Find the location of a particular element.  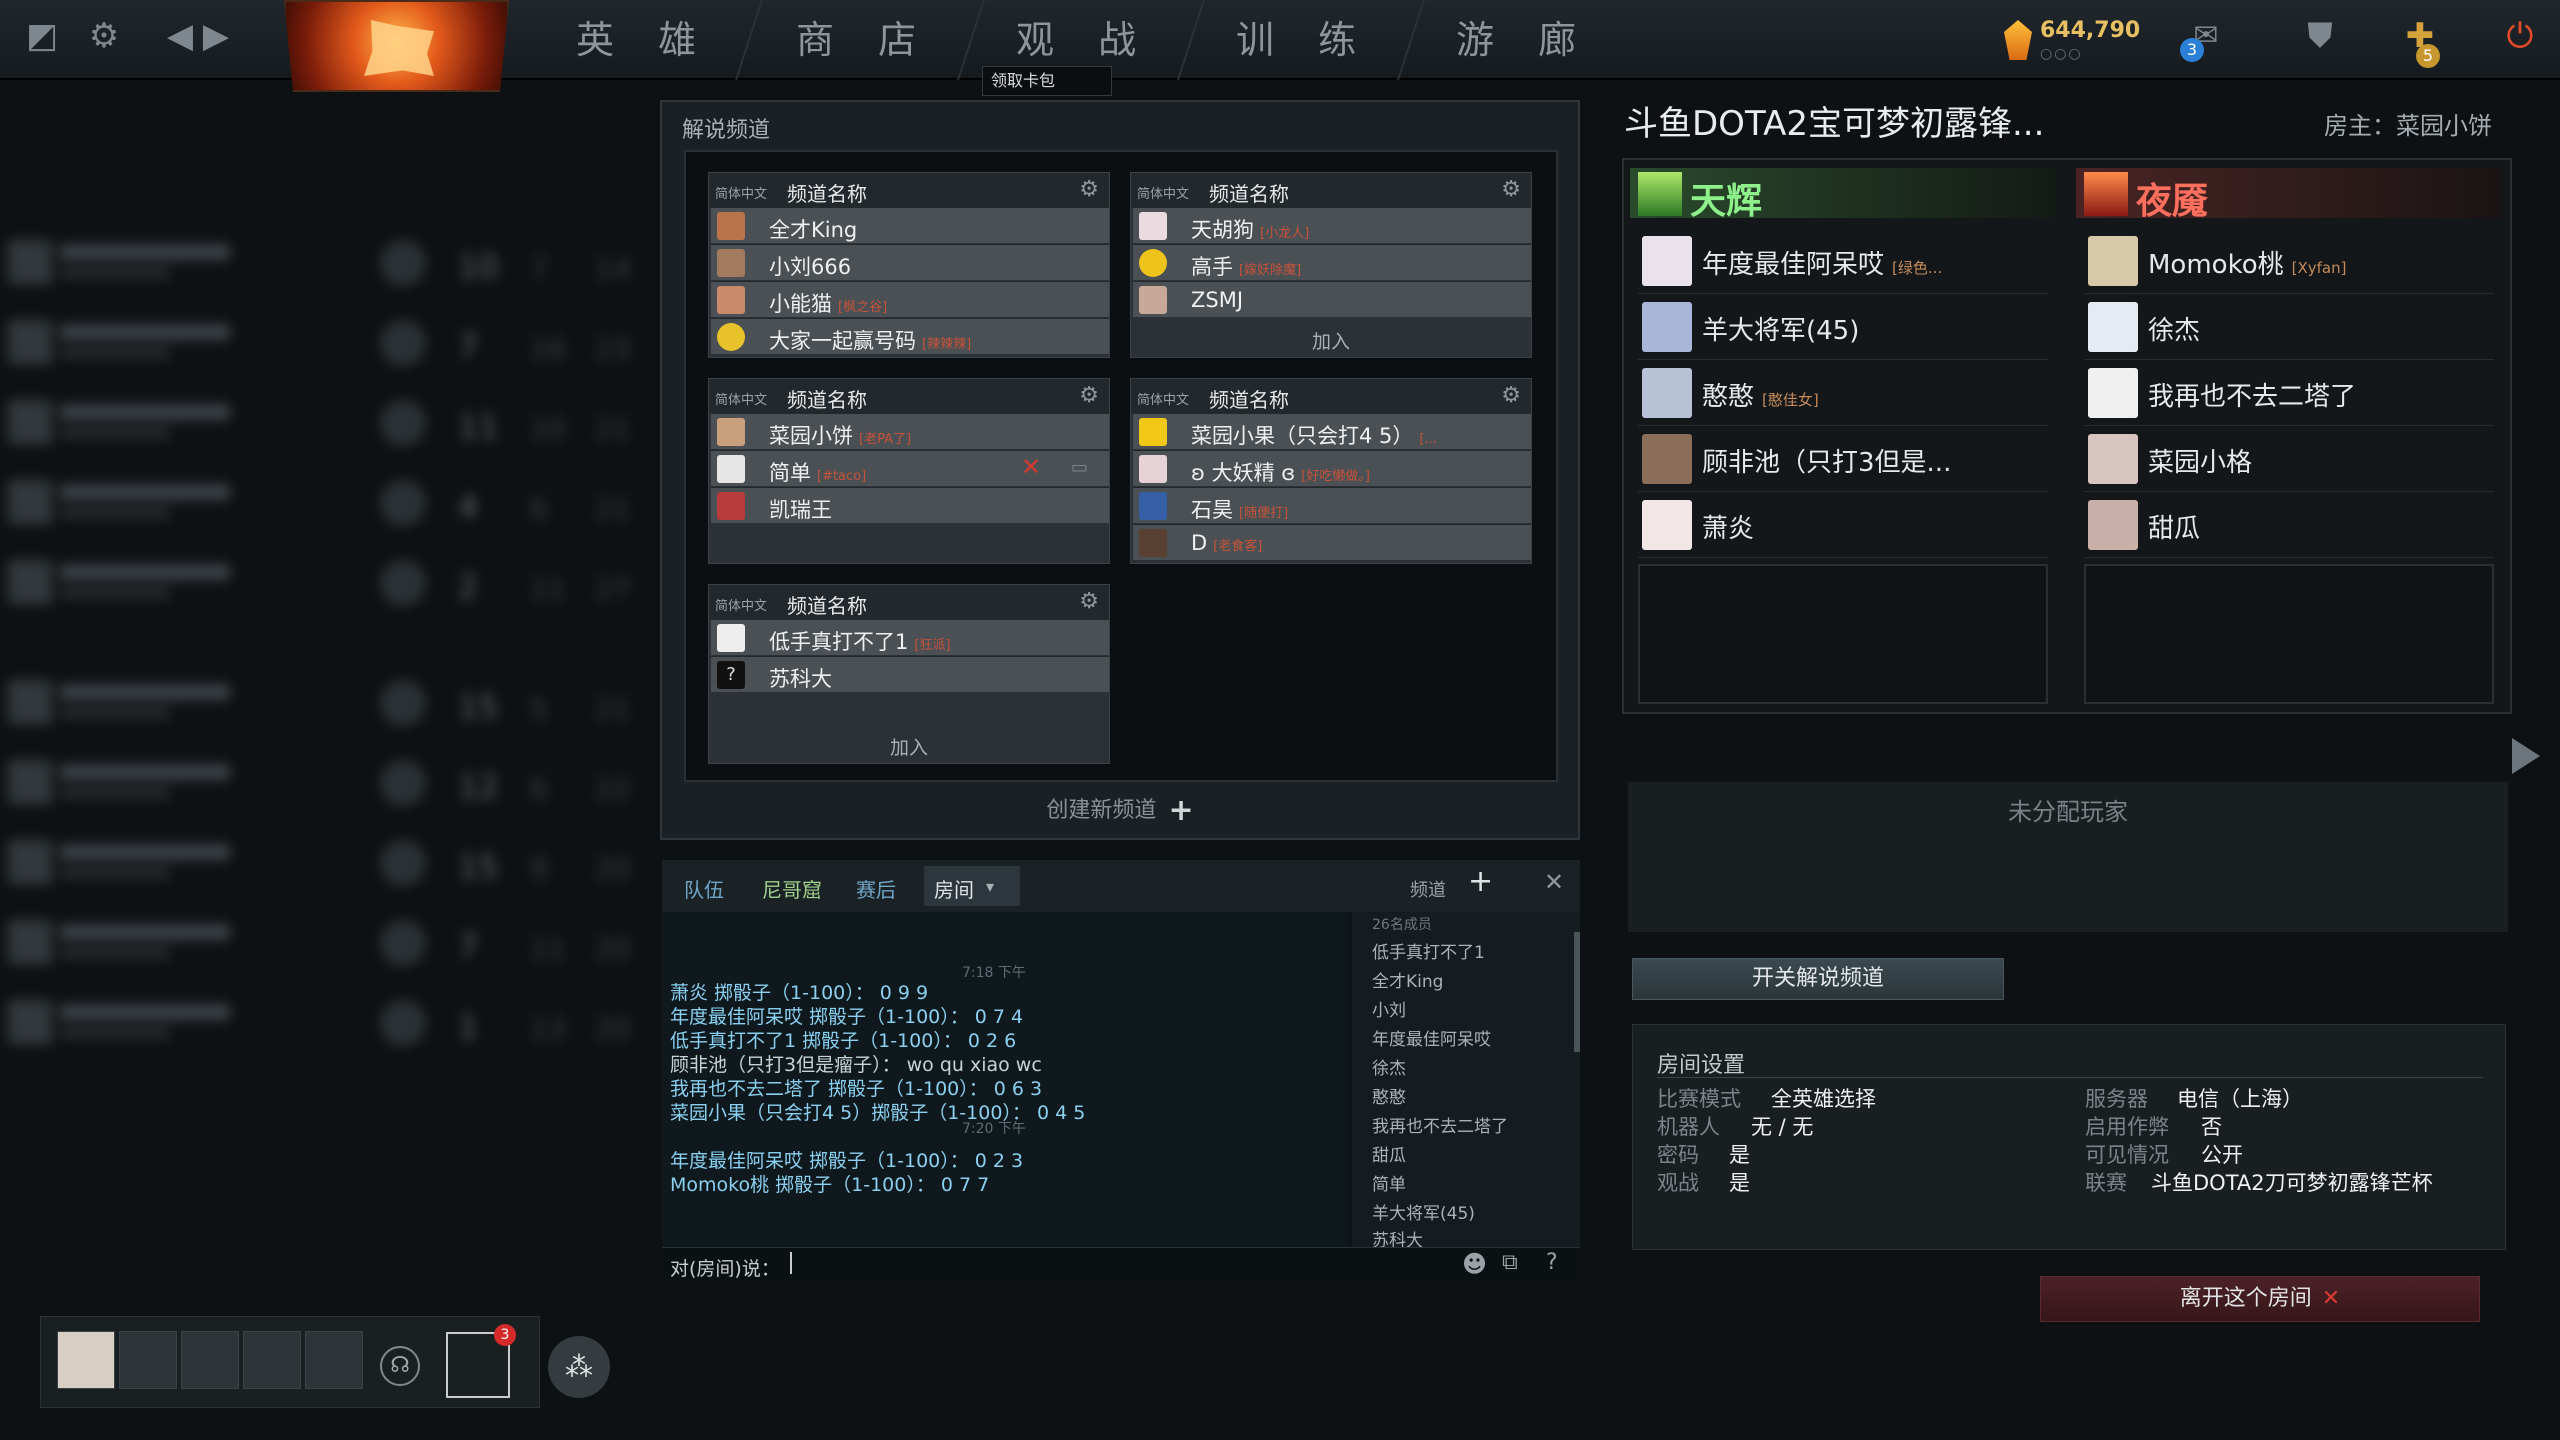

channel-member: 石昊 [随便打] is located at coordinates (1332, 505).